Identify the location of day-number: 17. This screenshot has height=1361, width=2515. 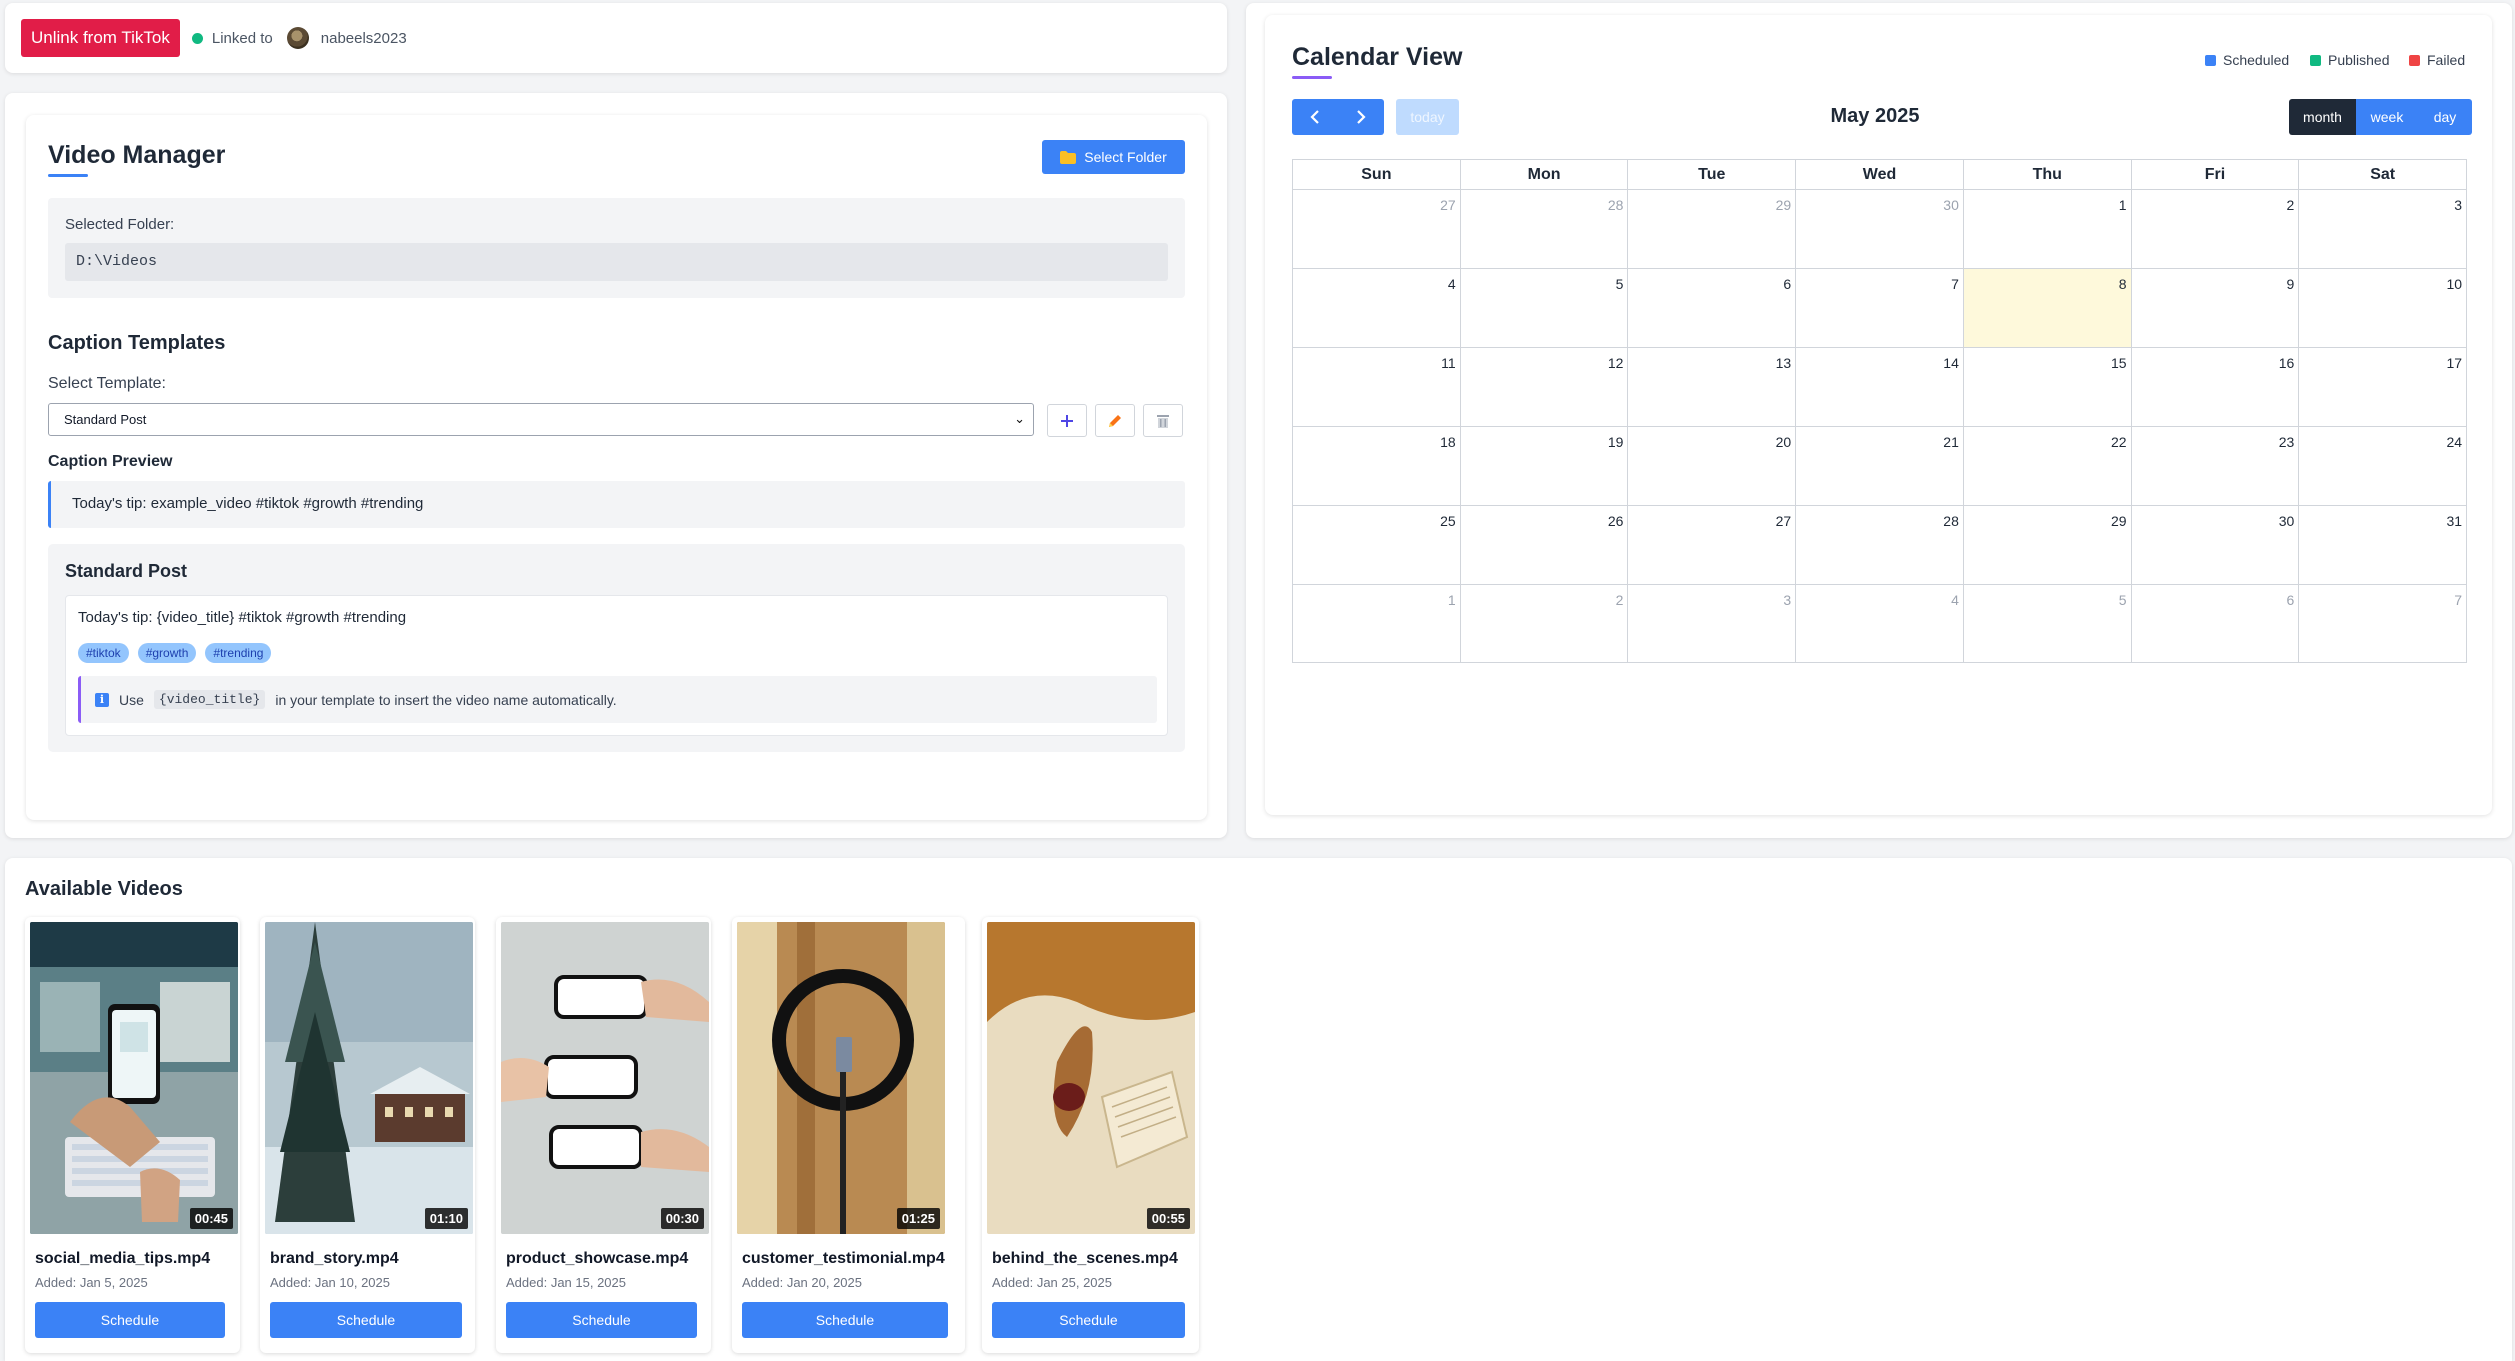
(2454, 363).